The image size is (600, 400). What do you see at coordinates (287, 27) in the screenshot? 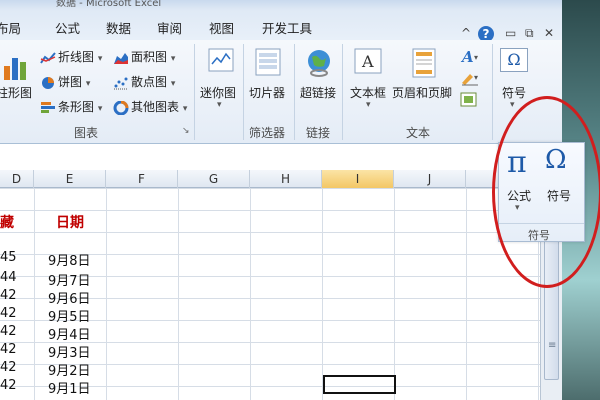
I see `tab-developer: 开发工具` at bounding box center [287, 27].